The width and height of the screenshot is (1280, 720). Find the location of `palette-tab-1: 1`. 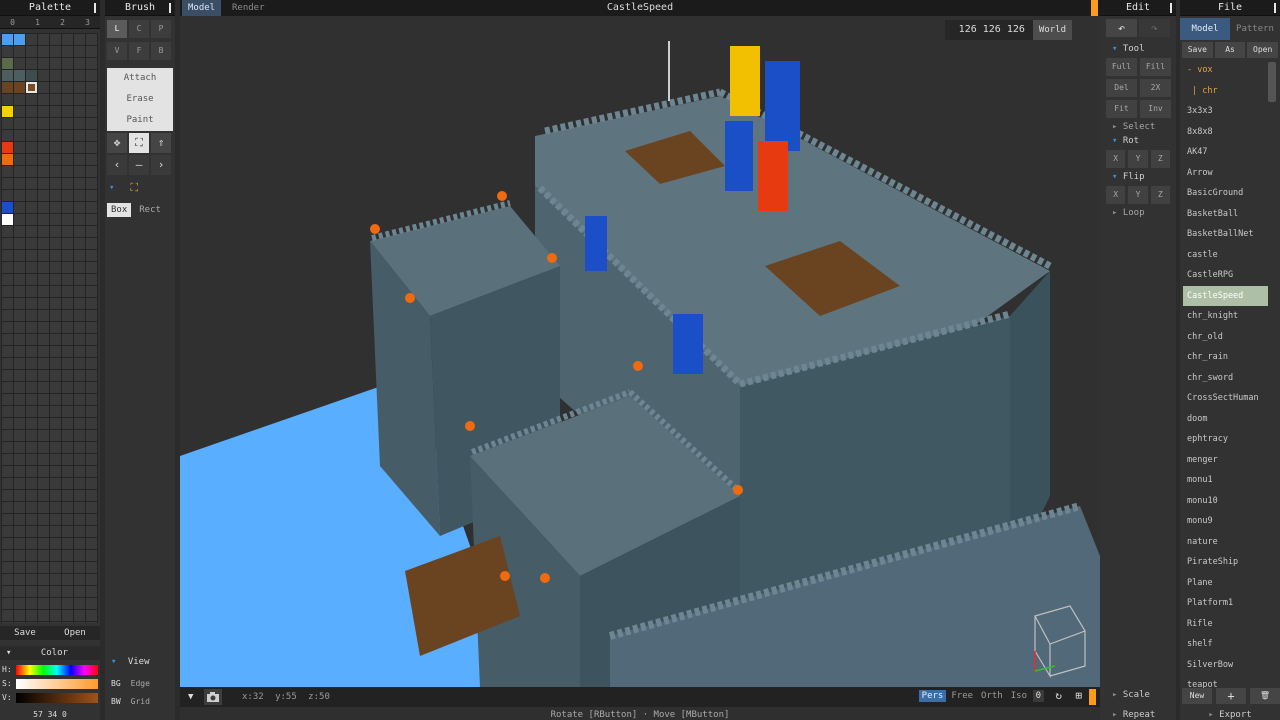

palette-tab-1: 1 is located at coordinates (37, 22).